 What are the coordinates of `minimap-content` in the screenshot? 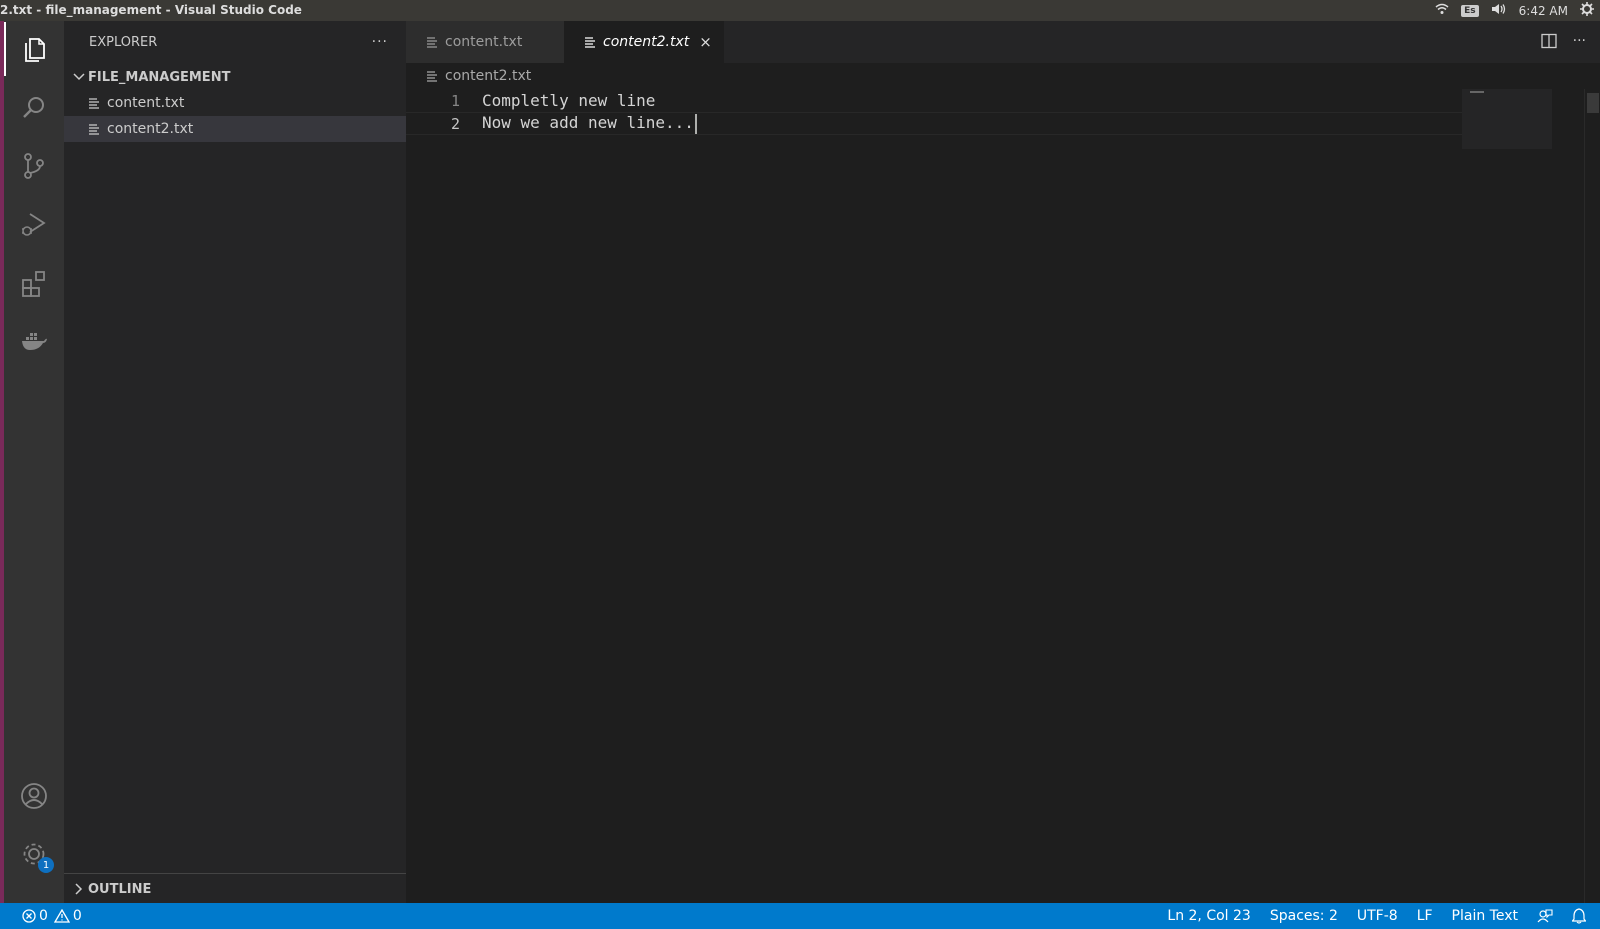 It's located at (1477, 92).